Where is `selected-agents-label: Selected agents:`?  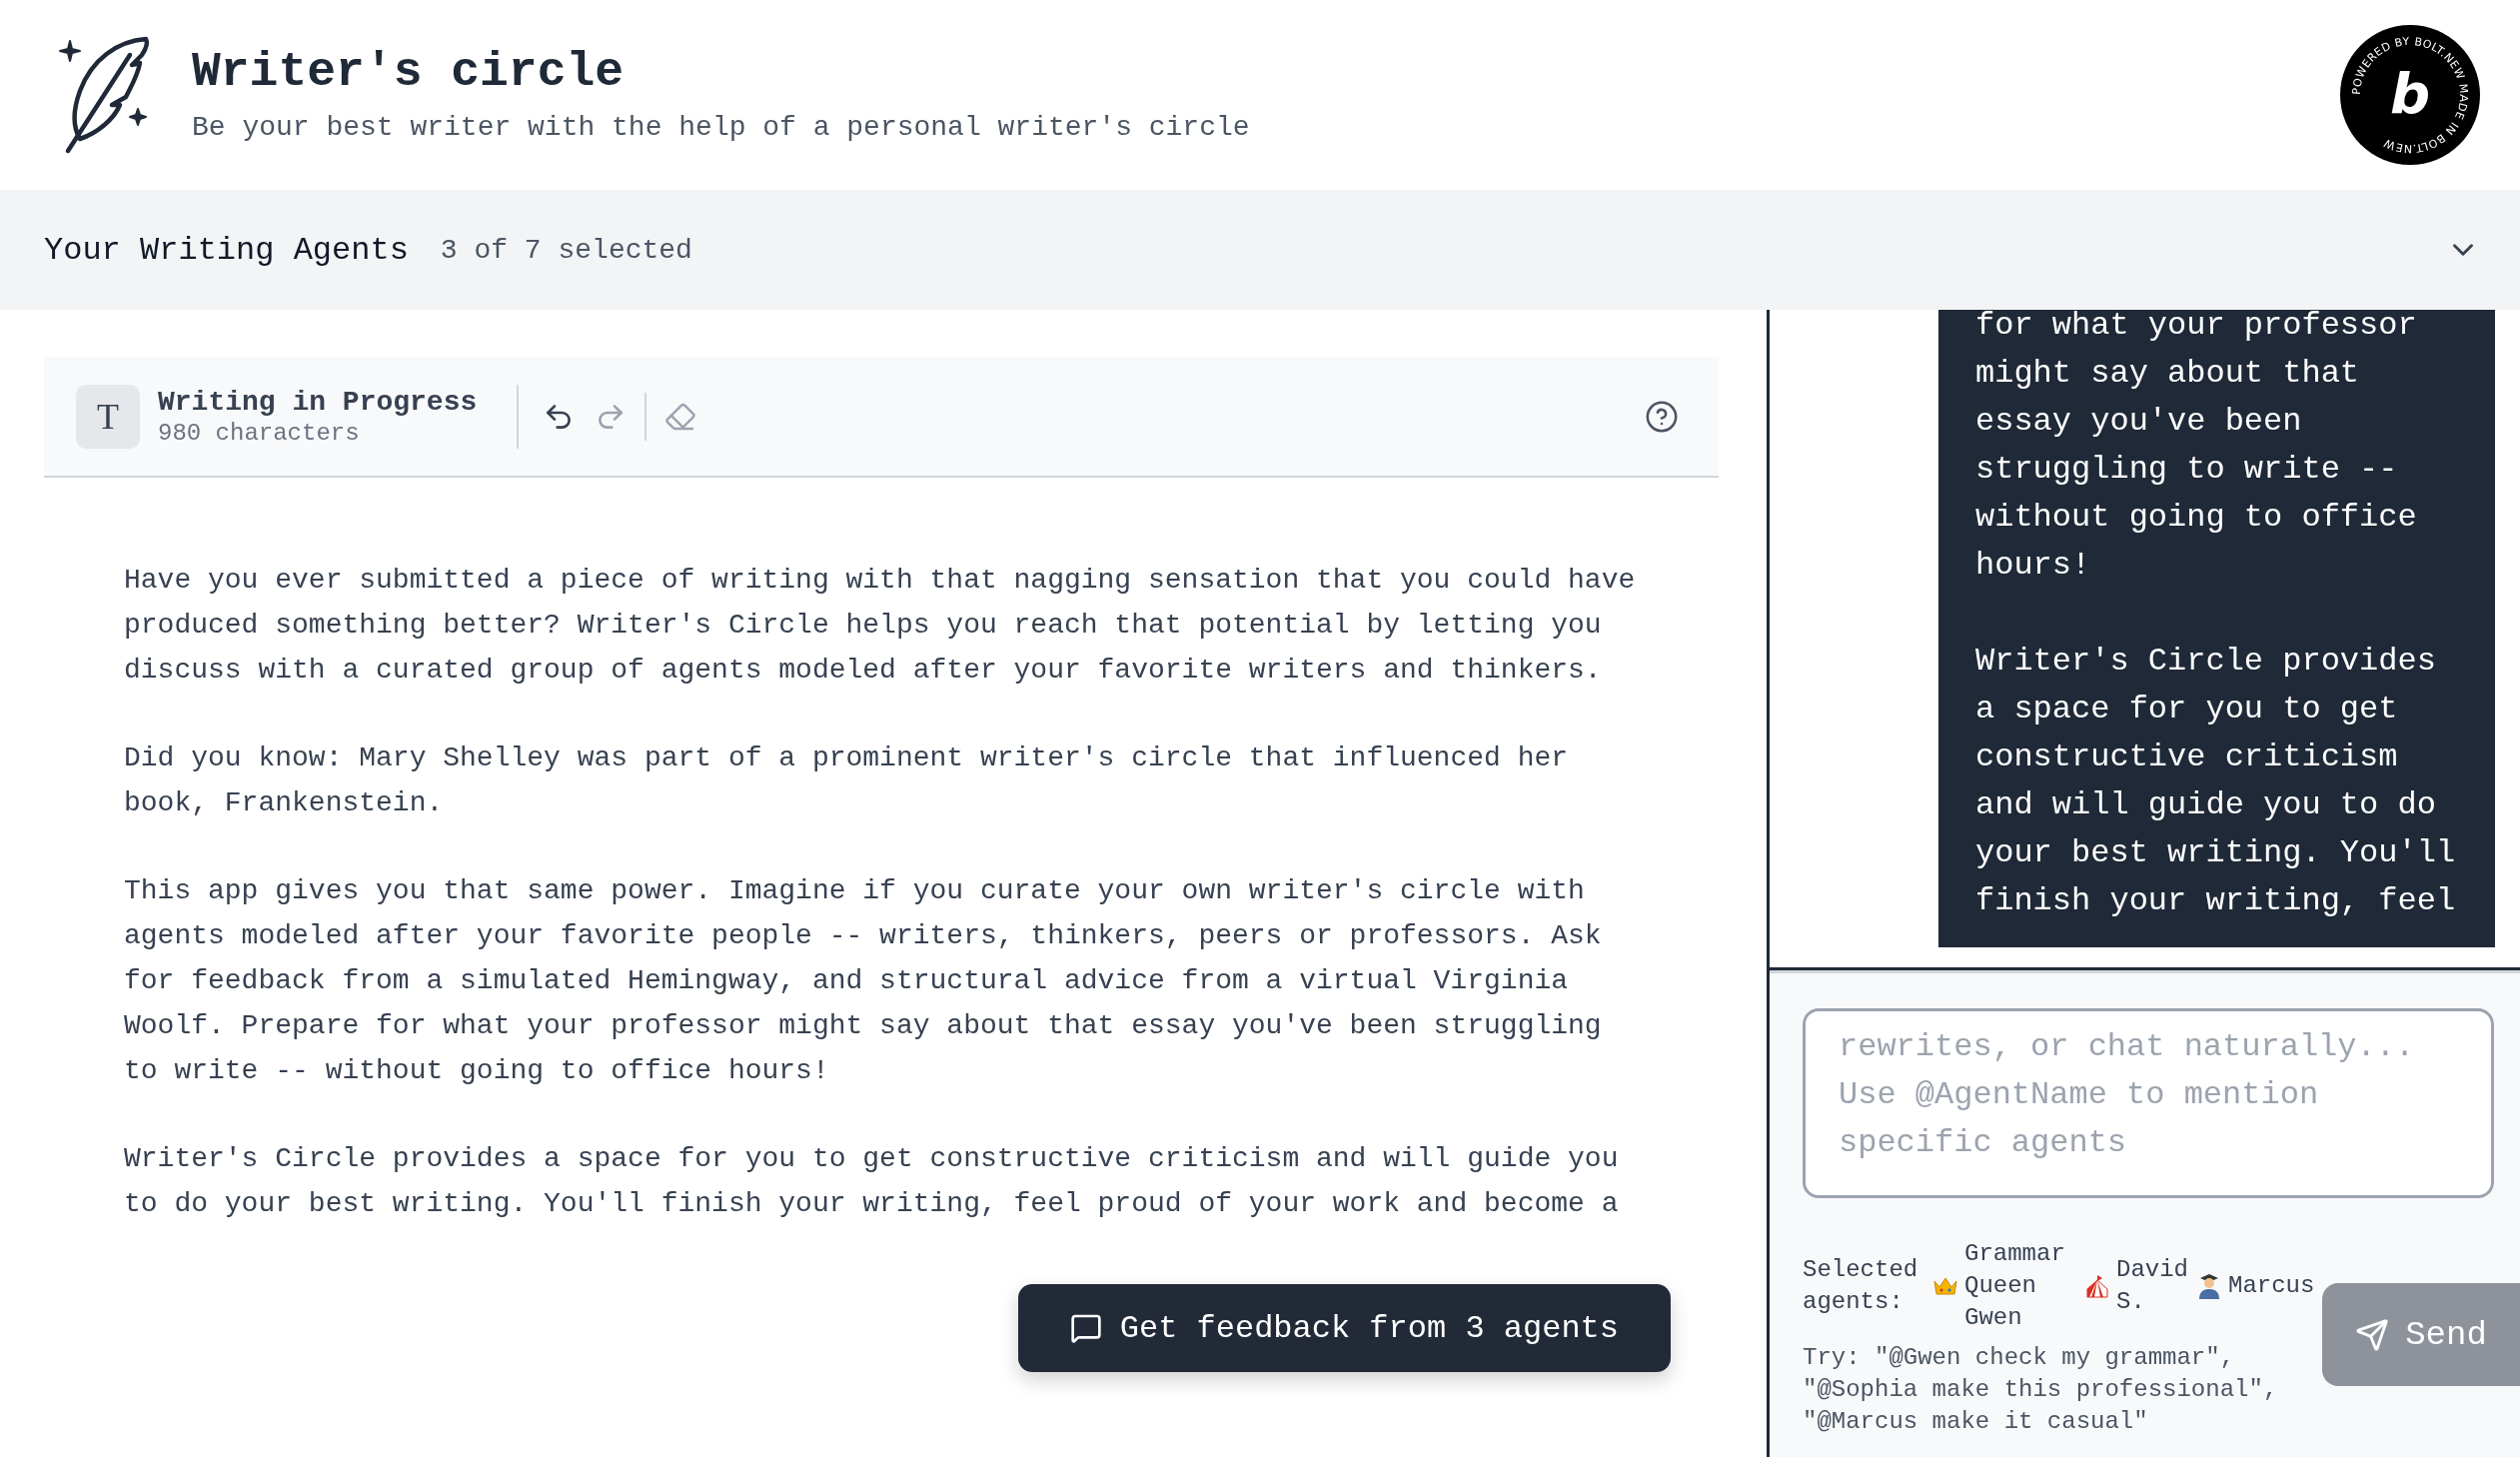
selected-agents-label: Selected agents: is located at coordinates (1861, 1286).